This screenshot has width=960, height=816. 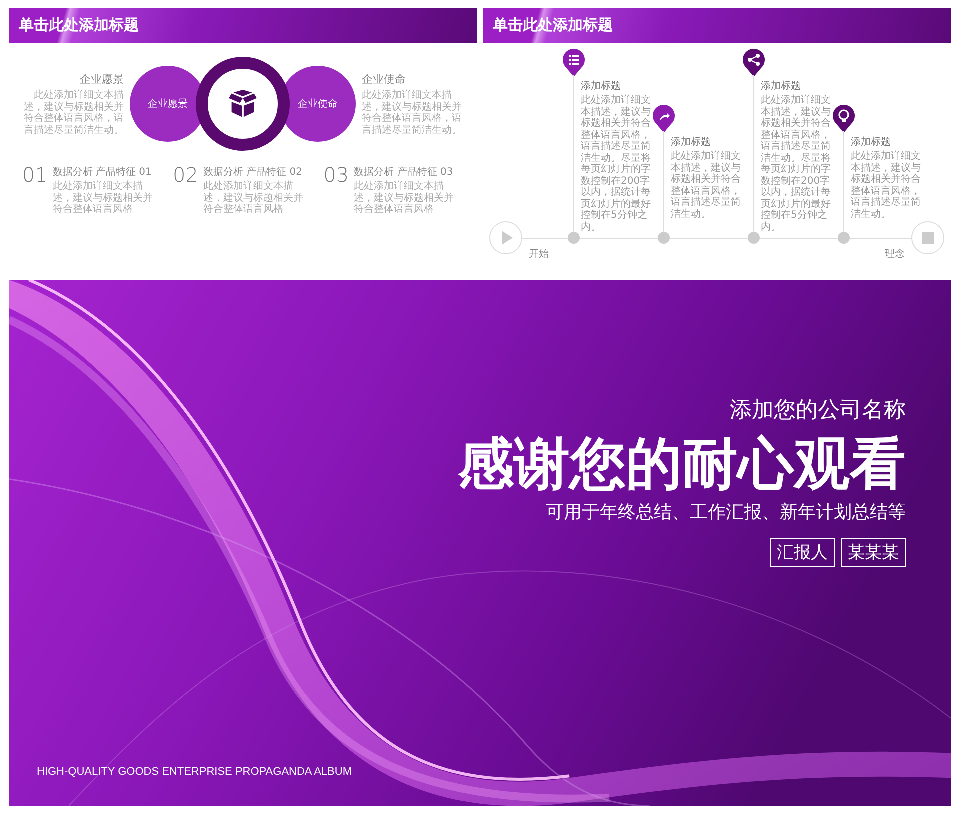 What do you see at coordinates (102, 79) in the screenshot?
I see `note-heading: 企业愿景` at bounding box center [102, 79].